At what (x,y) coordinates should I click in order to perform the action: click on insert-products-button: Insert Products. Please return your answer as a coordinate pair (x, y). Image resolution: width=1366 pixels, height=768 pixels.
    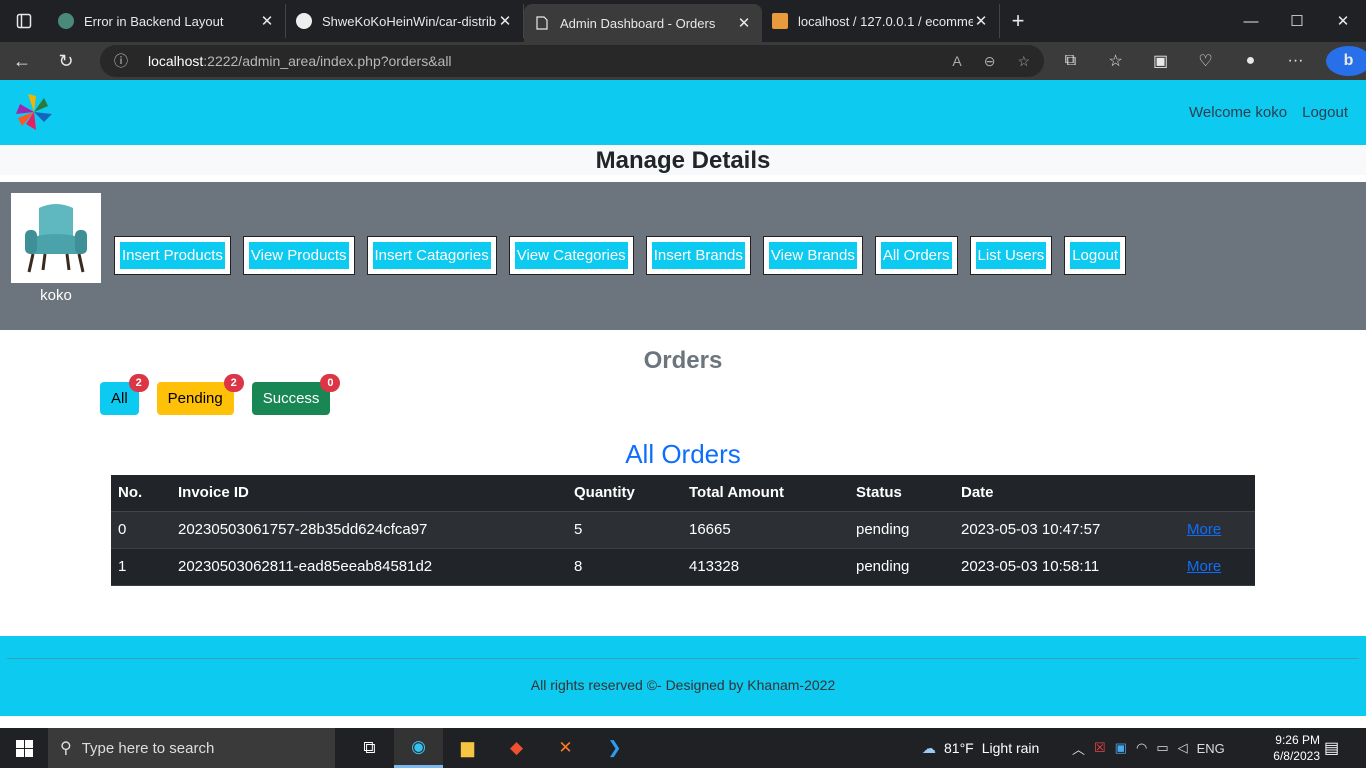
    Looking at the image, I should click on (172, 255).